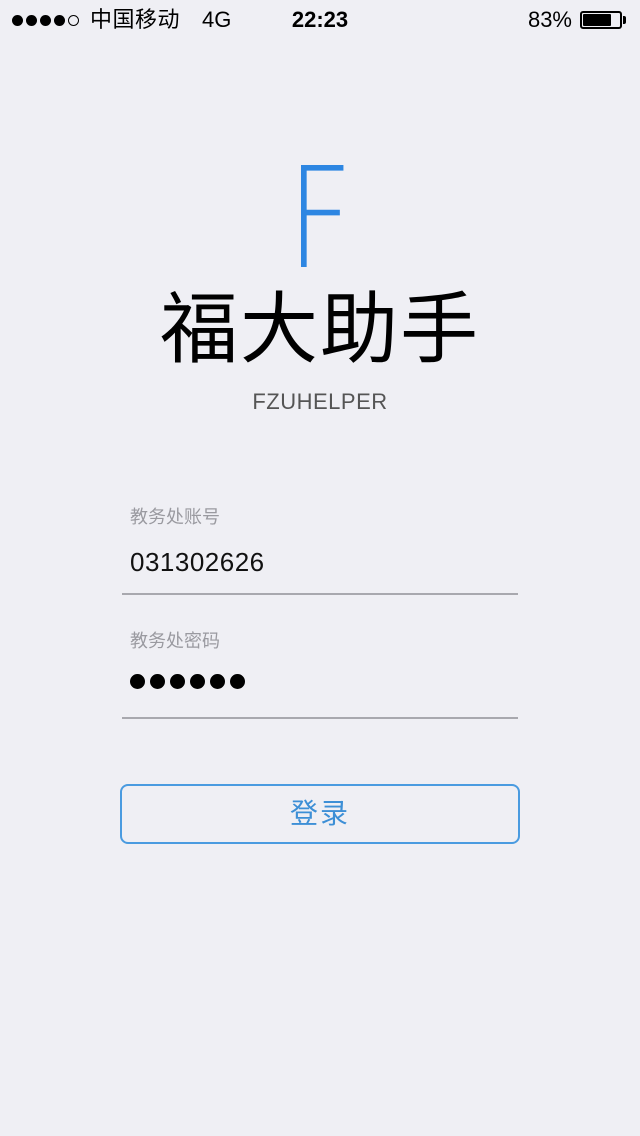 This screenshot has width=640, height=1136. What do you see at coordinates (319, 329) in the screenshot?
I see `app-title: 福大助手` at bounding box center [319, 329].